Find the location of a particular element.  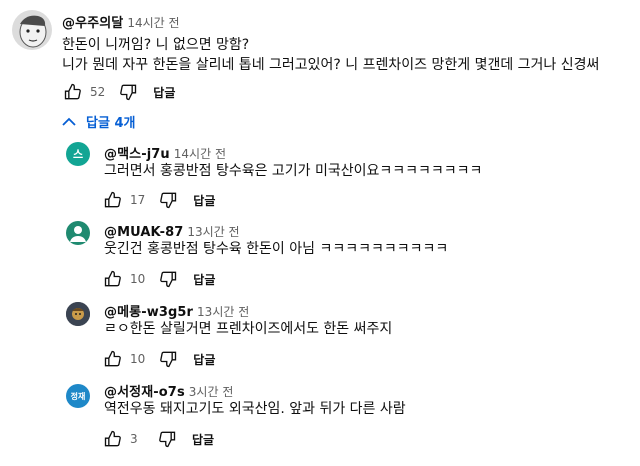

replies-toggle-button: 답글 4개 is located at coordinates (98, 121).